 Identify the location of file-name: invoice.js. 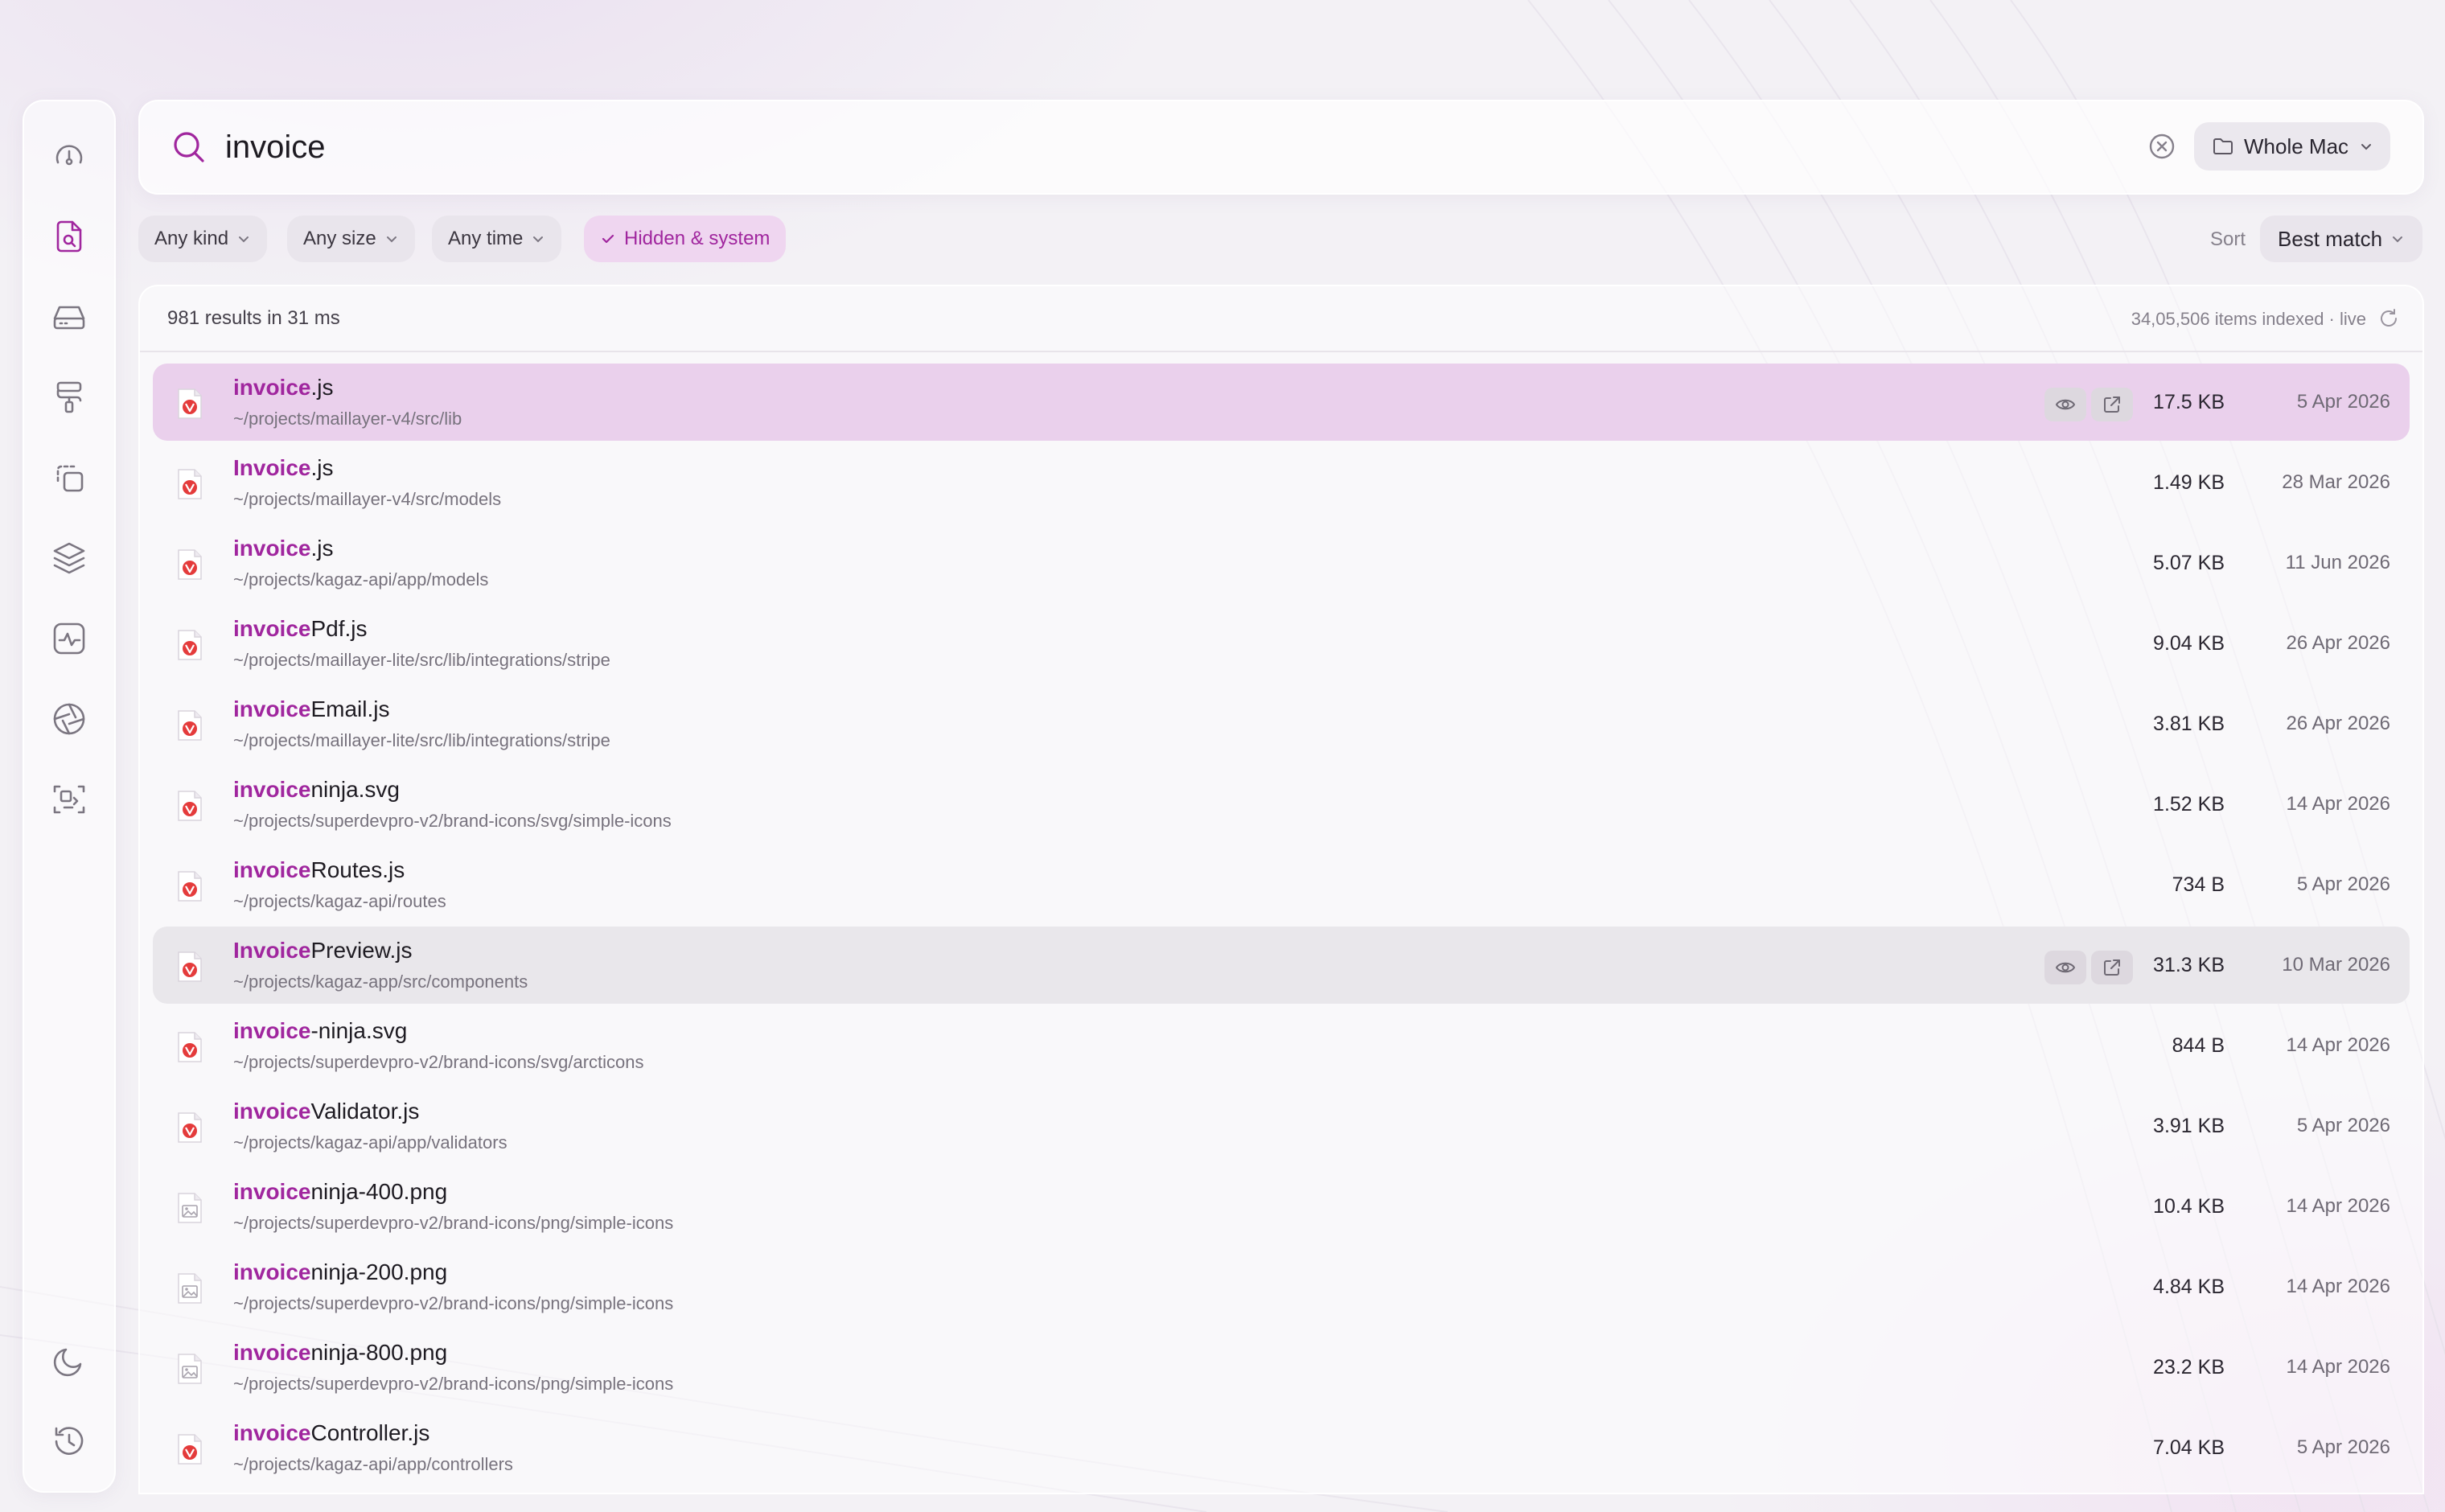
(283, 549).